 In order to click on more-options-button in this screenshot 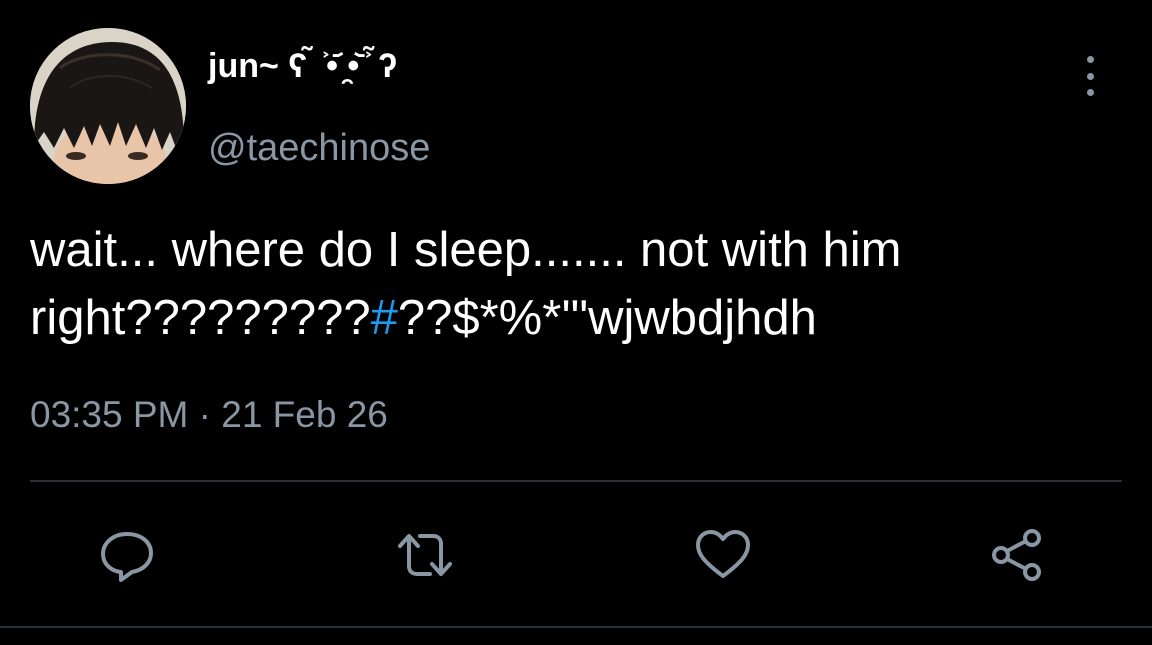, I will do `click(1090, 76)`.